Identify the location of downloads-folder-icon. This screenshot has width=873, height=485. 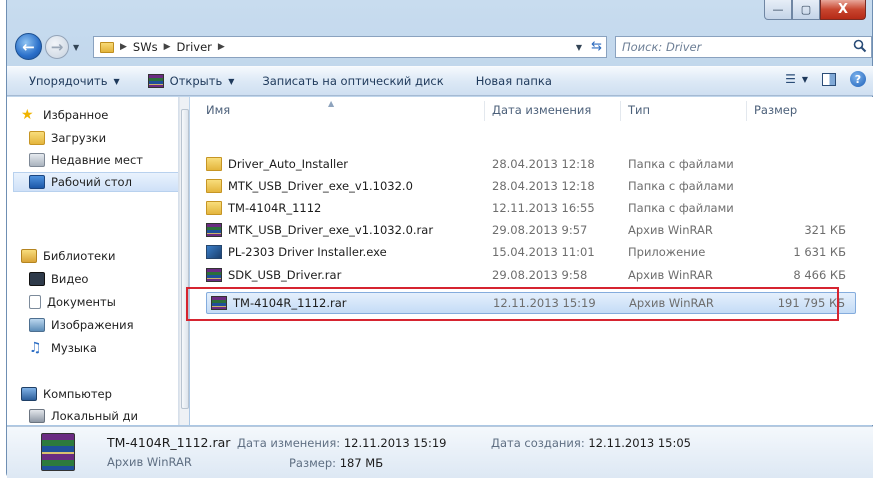
(37, 138).